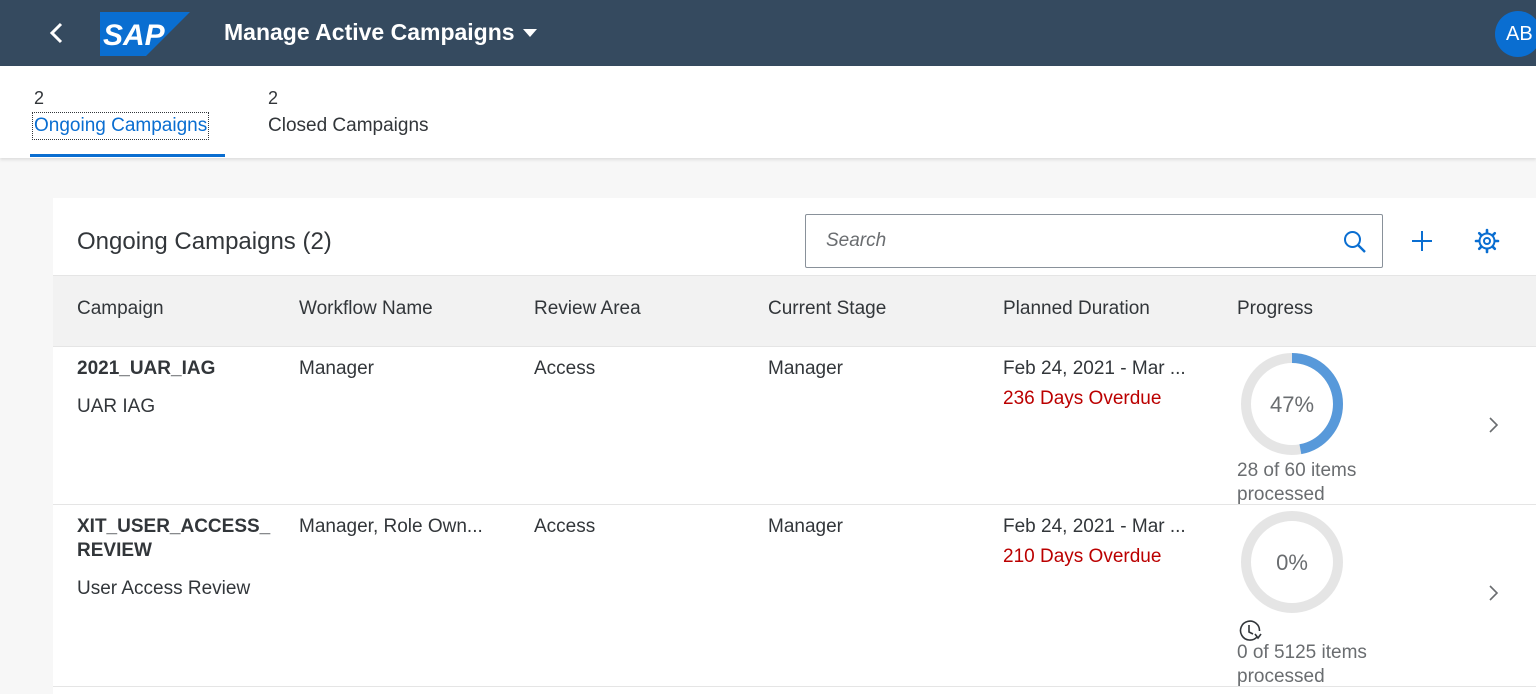 This screenshot has width=1536, height=694. I want to click on progress-ring: 47%, so click(1292, 404).